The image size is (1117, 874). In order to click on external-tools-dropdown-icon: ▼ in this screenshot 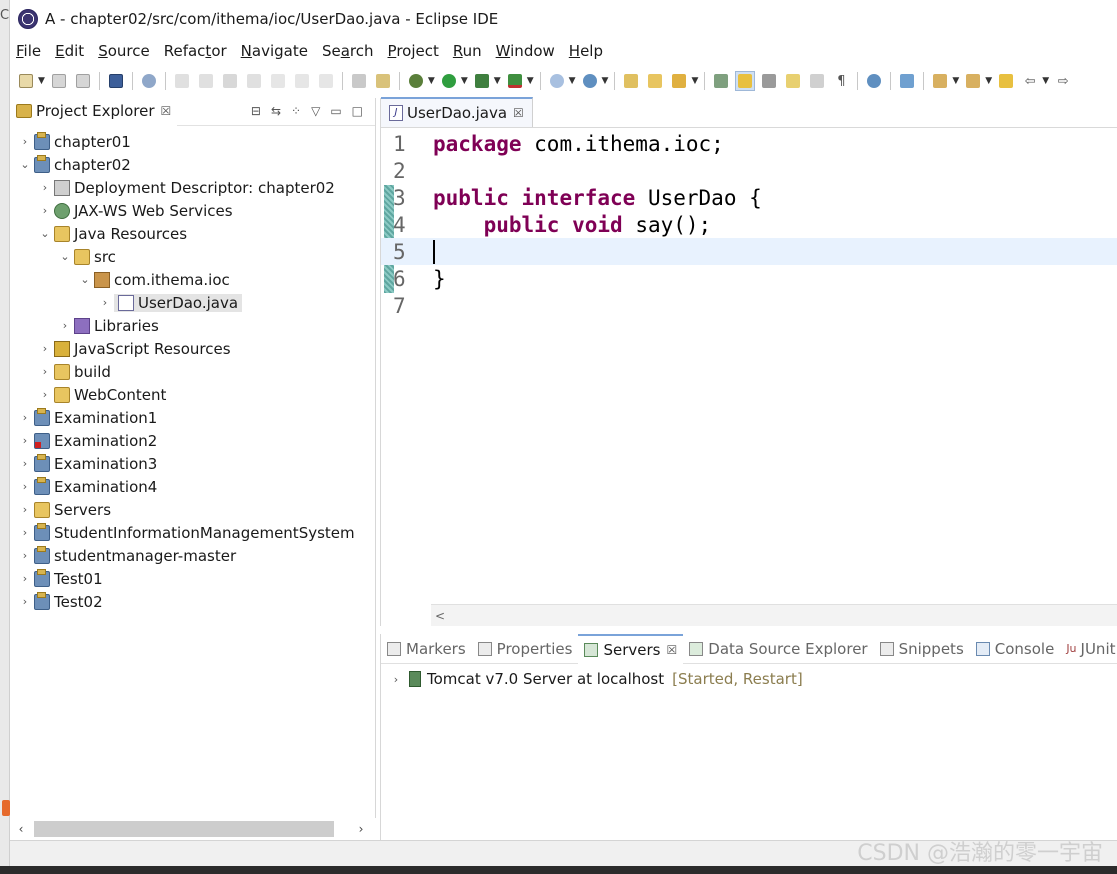, I will do `click(530, 81)`.